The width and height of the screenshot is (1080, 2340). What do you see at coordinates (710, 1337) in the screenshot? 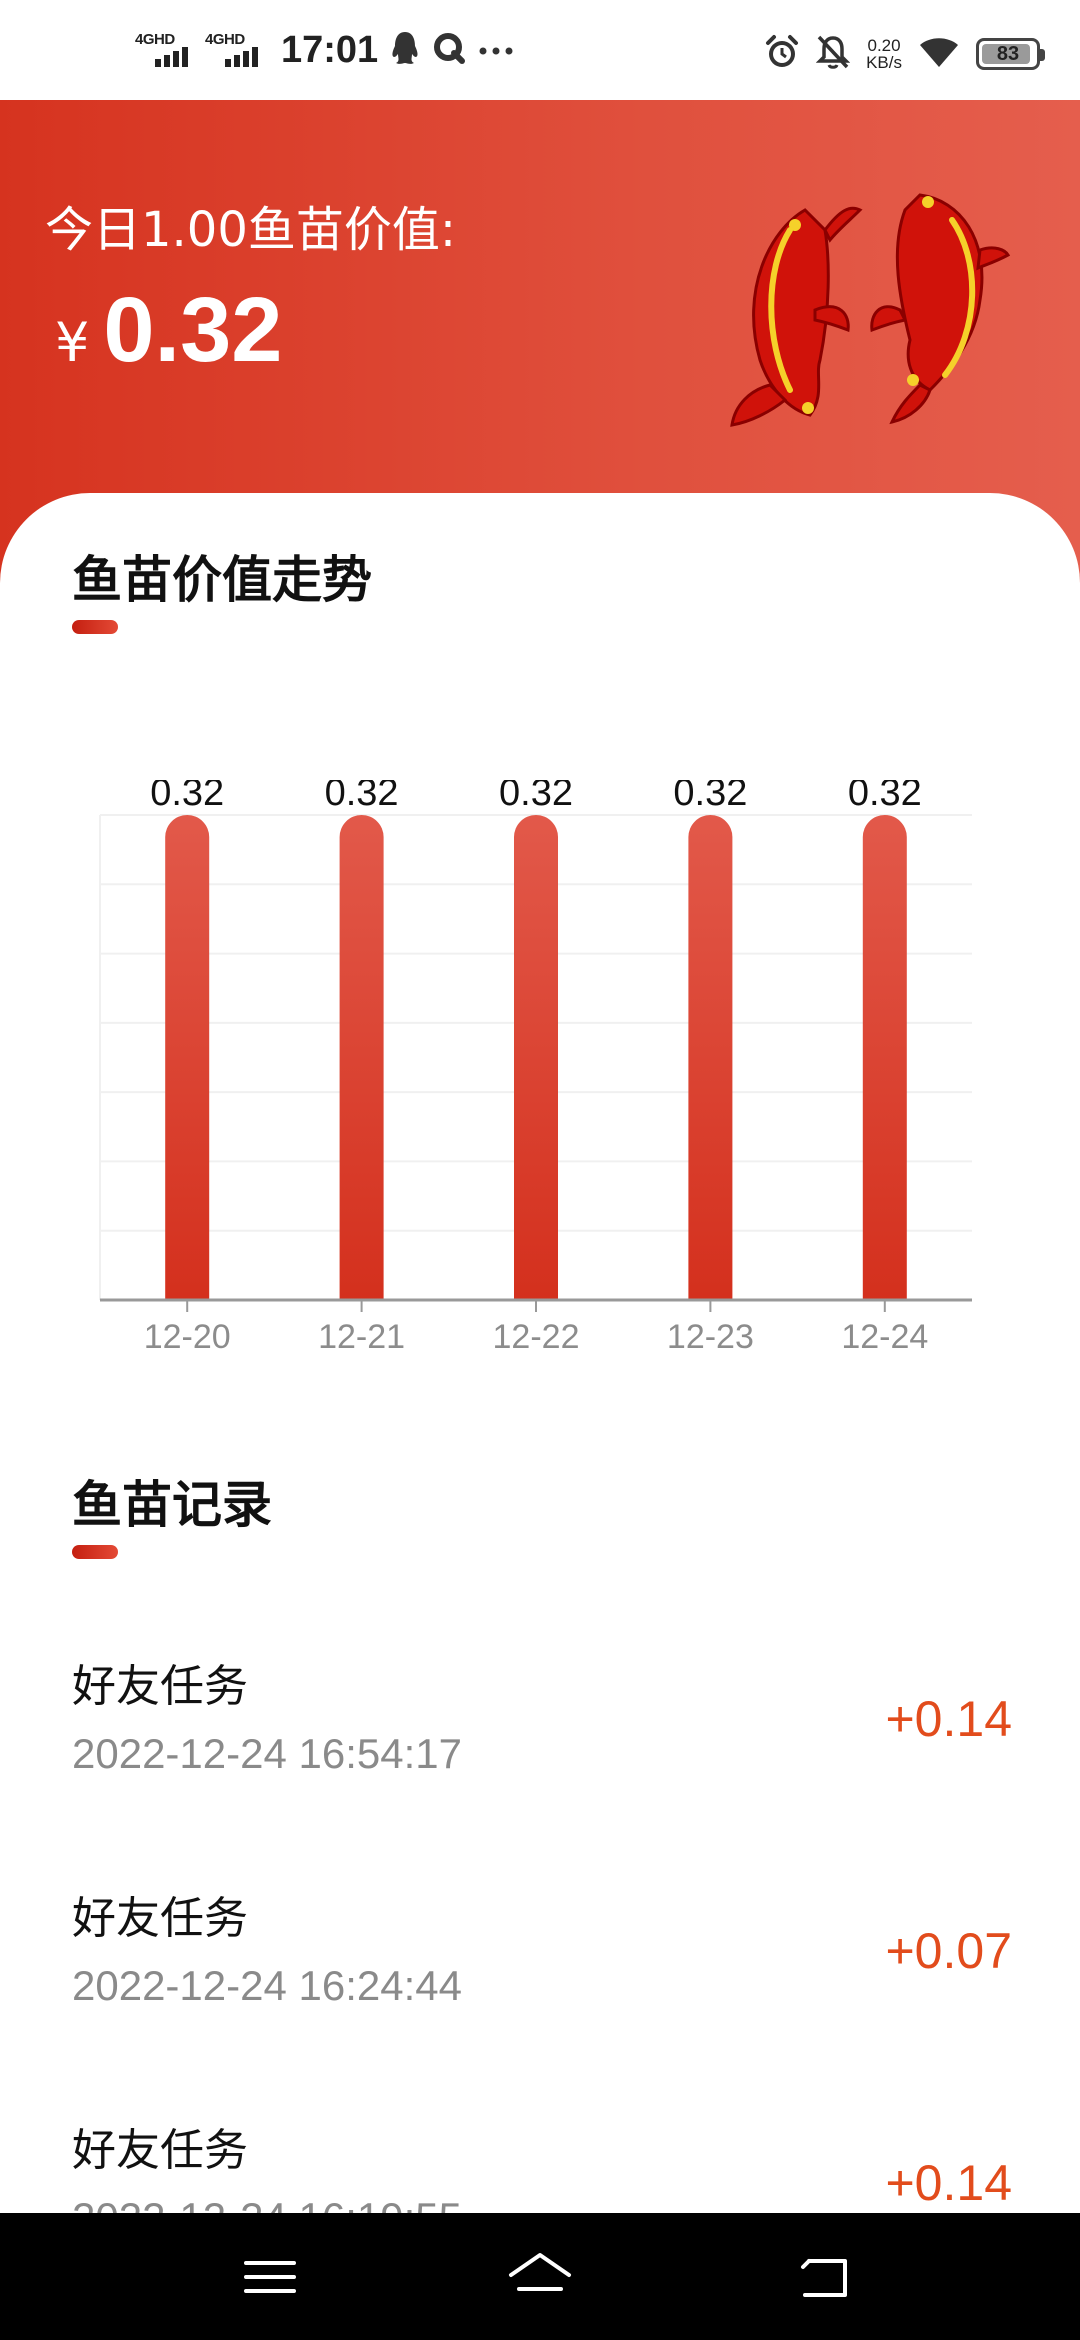
I see `x-tick-label: 12-23` at bounding box center [710, 1337].